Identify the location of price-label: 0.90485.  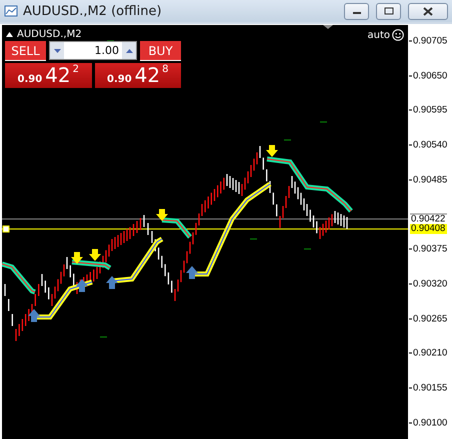
(430, 180).